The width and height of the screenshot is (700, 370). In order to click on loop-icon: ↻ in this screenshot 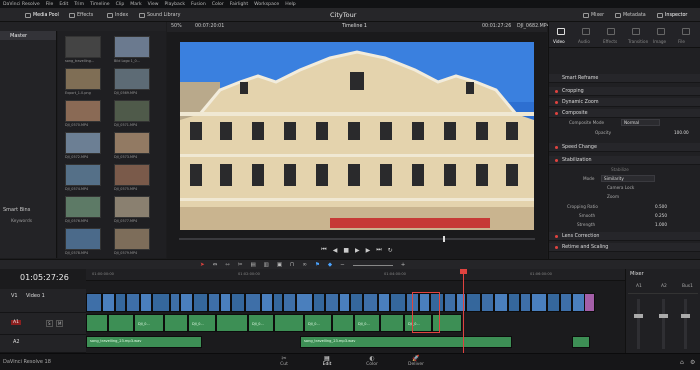, I will do `click(390, 250)`.